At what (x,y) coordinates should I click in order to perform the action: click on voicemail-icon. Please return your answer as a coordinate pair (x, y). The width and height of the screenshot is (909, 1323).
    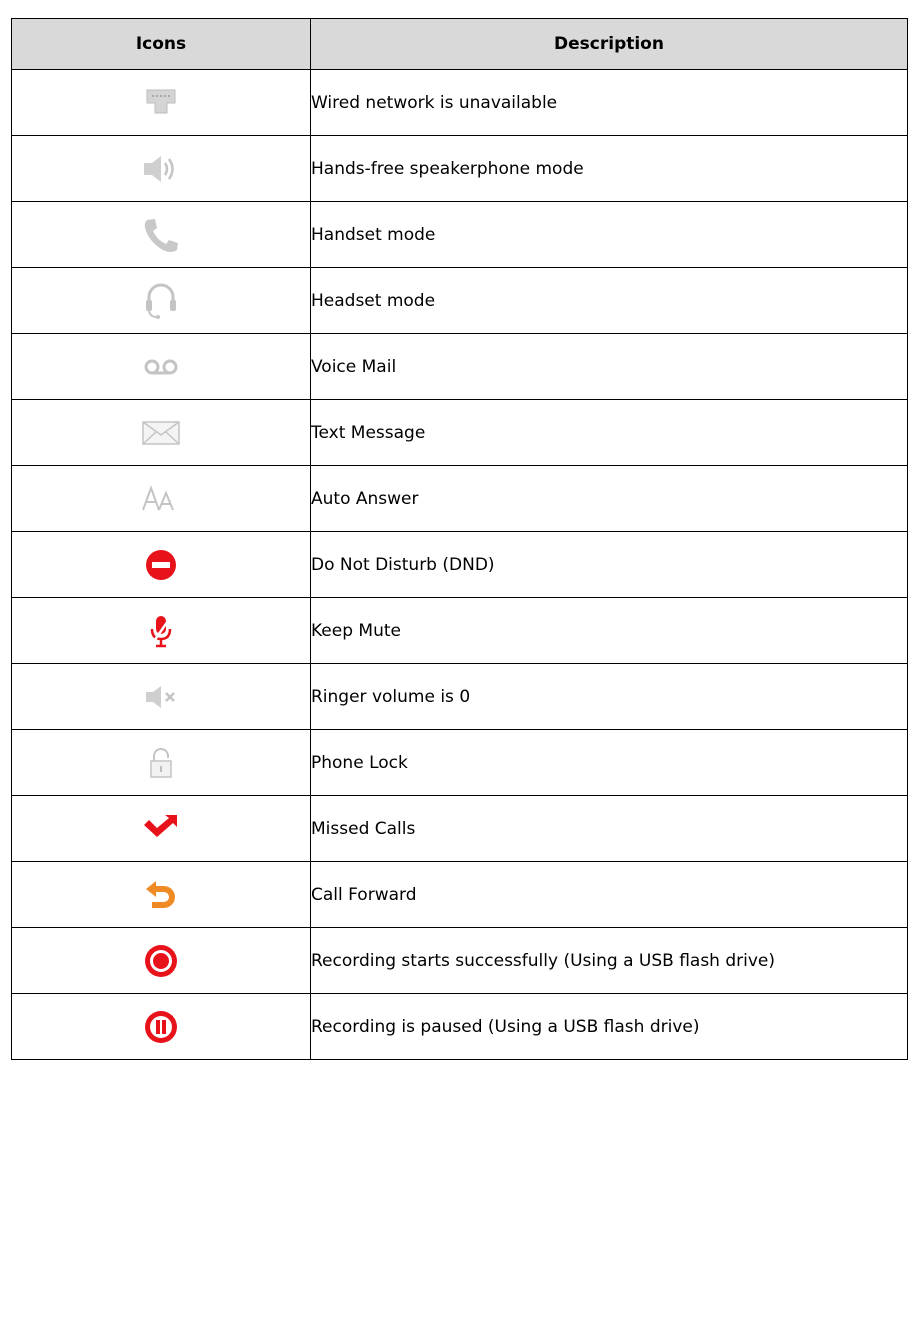
    Looking at the image, I should click on (161, 366).